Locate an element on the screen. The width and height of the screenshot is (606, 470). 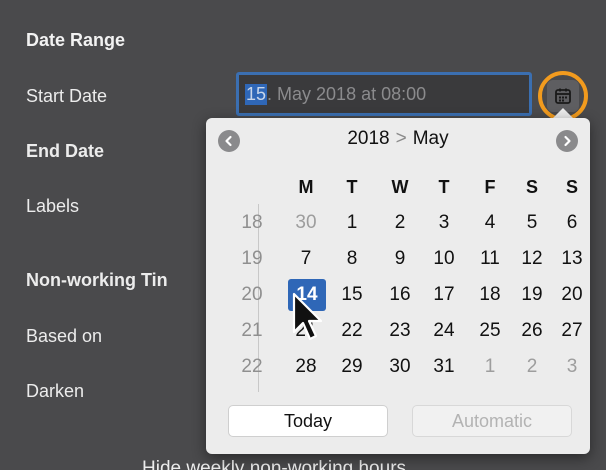
weekday-header: W is located at coordinates (400, 186).